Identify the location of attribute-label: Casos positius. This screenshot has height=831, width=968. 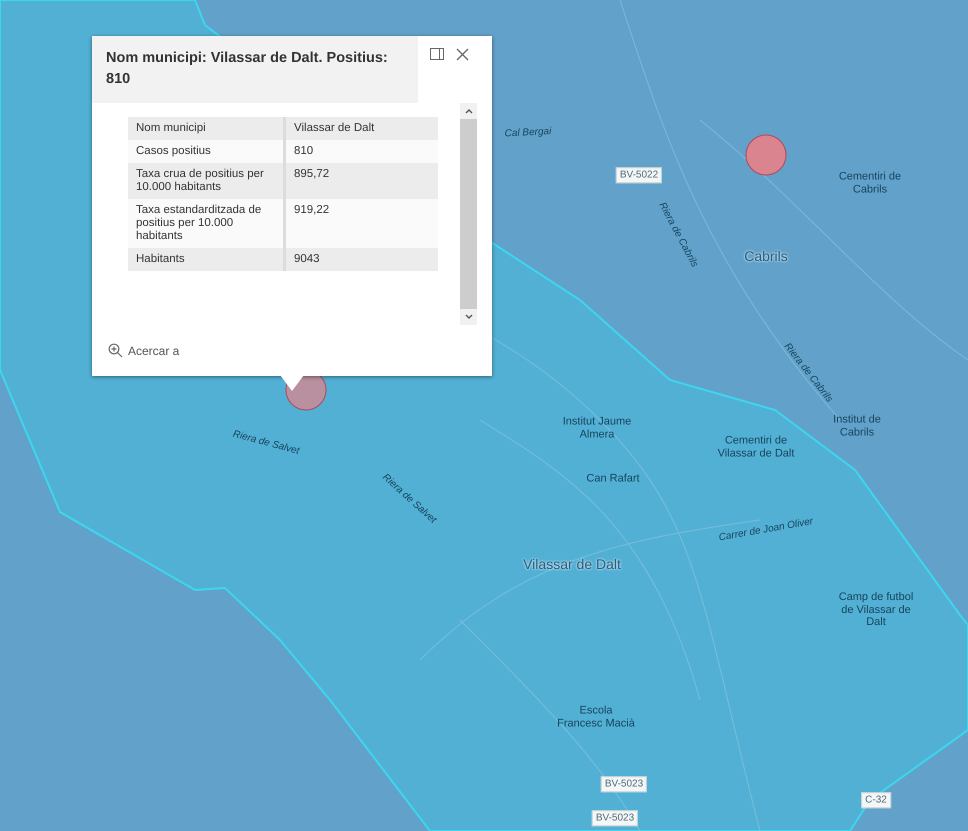
(206, 151).